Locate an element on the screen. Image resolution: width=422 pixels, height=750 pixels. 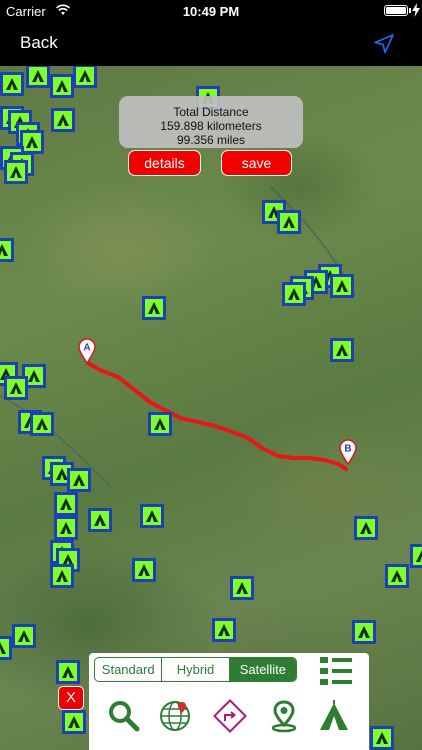
start-marker: A is located at coordinates (87, 351).